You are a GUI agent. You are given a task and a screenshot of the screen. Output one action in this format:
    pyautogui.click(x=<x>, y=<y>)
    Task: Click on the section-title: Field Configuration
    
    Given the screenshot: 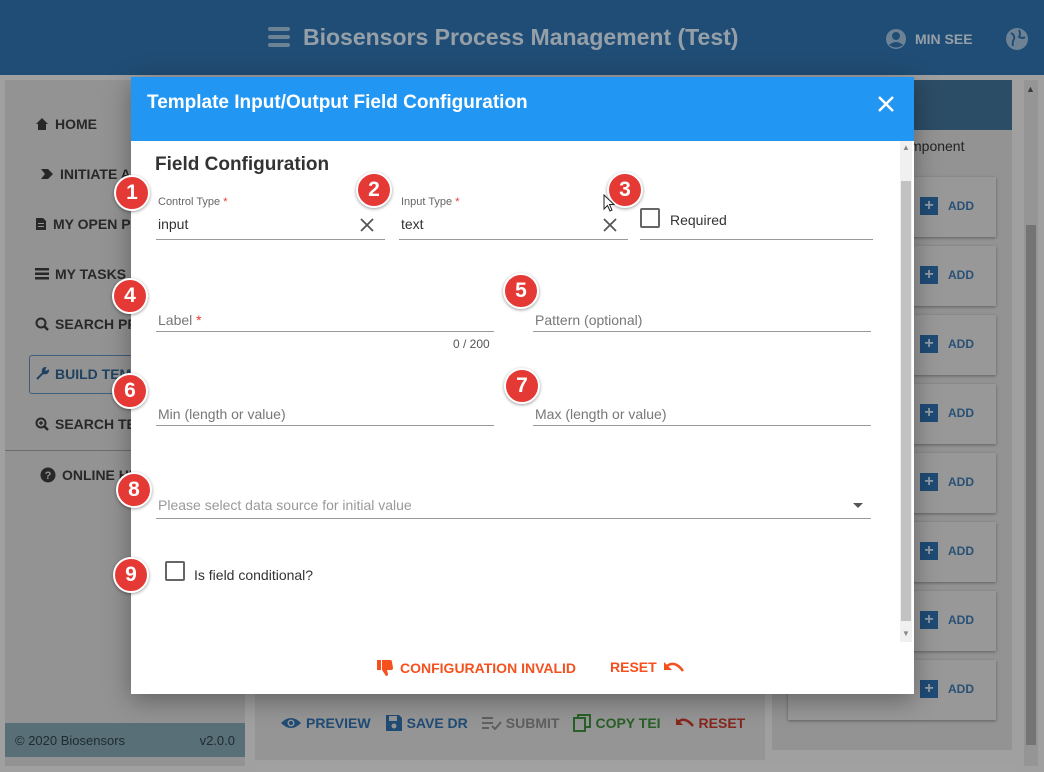 What is the action you would take?
    pyautogui.click(x=242, y=164)
    